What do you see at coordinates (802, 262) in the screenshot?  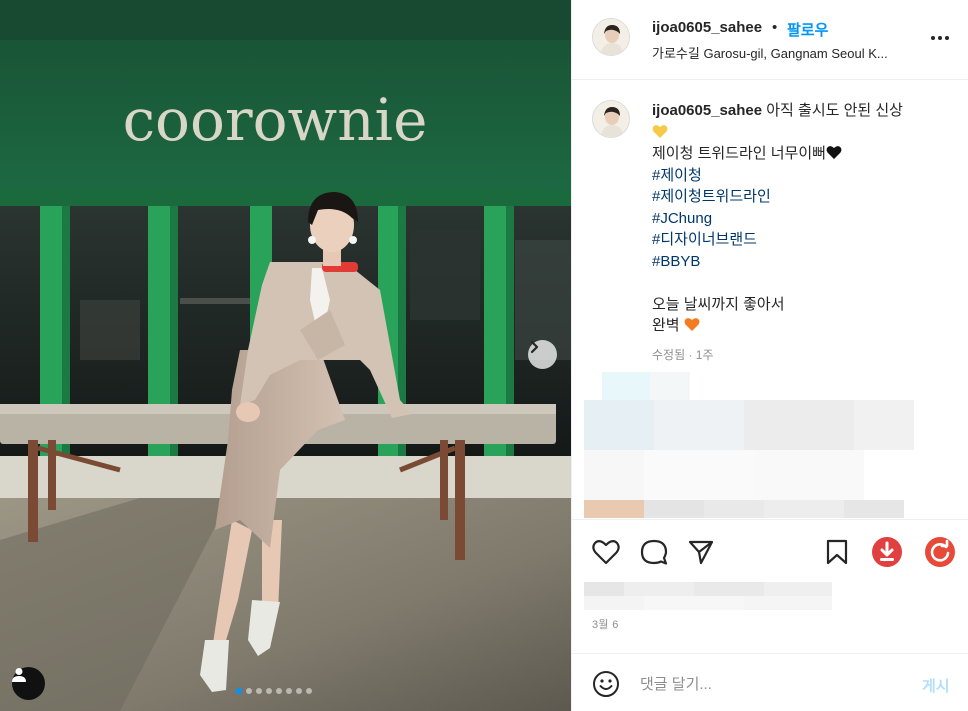 I see `hashtag-link: #BBYB` at bounding box center [802, 262].